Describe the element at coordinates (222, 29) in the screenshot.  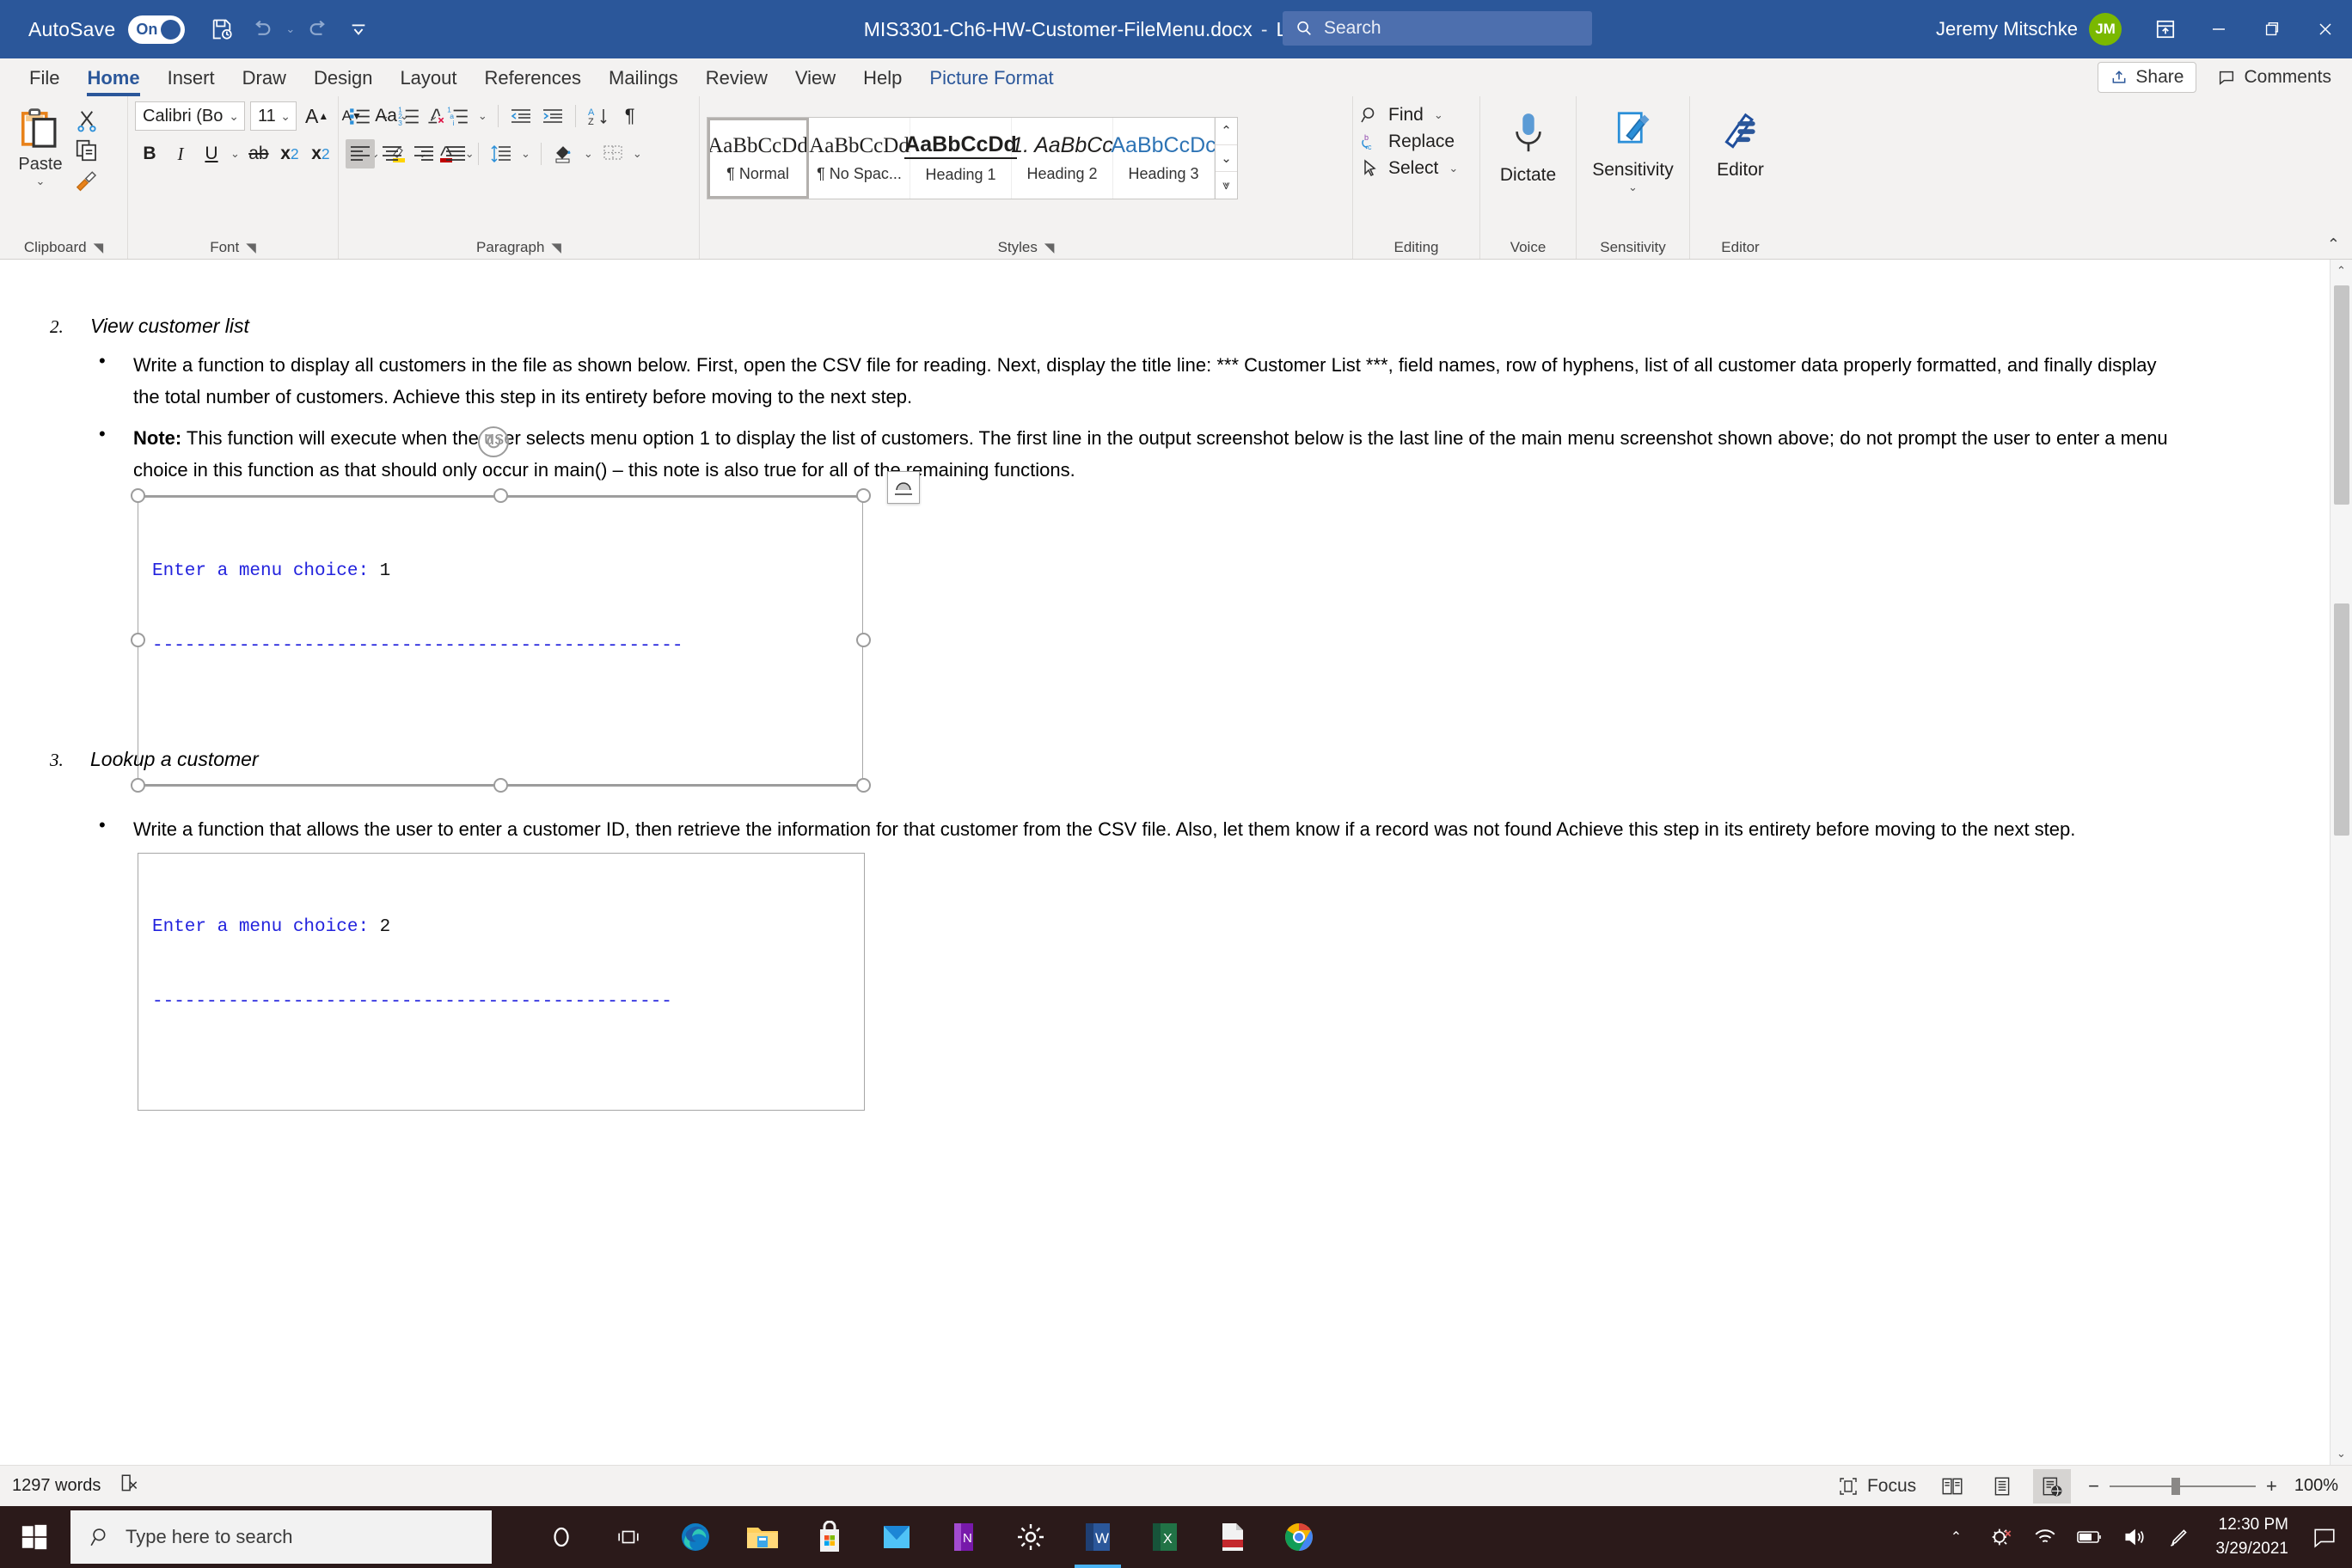
I see `save-icon` at that location.